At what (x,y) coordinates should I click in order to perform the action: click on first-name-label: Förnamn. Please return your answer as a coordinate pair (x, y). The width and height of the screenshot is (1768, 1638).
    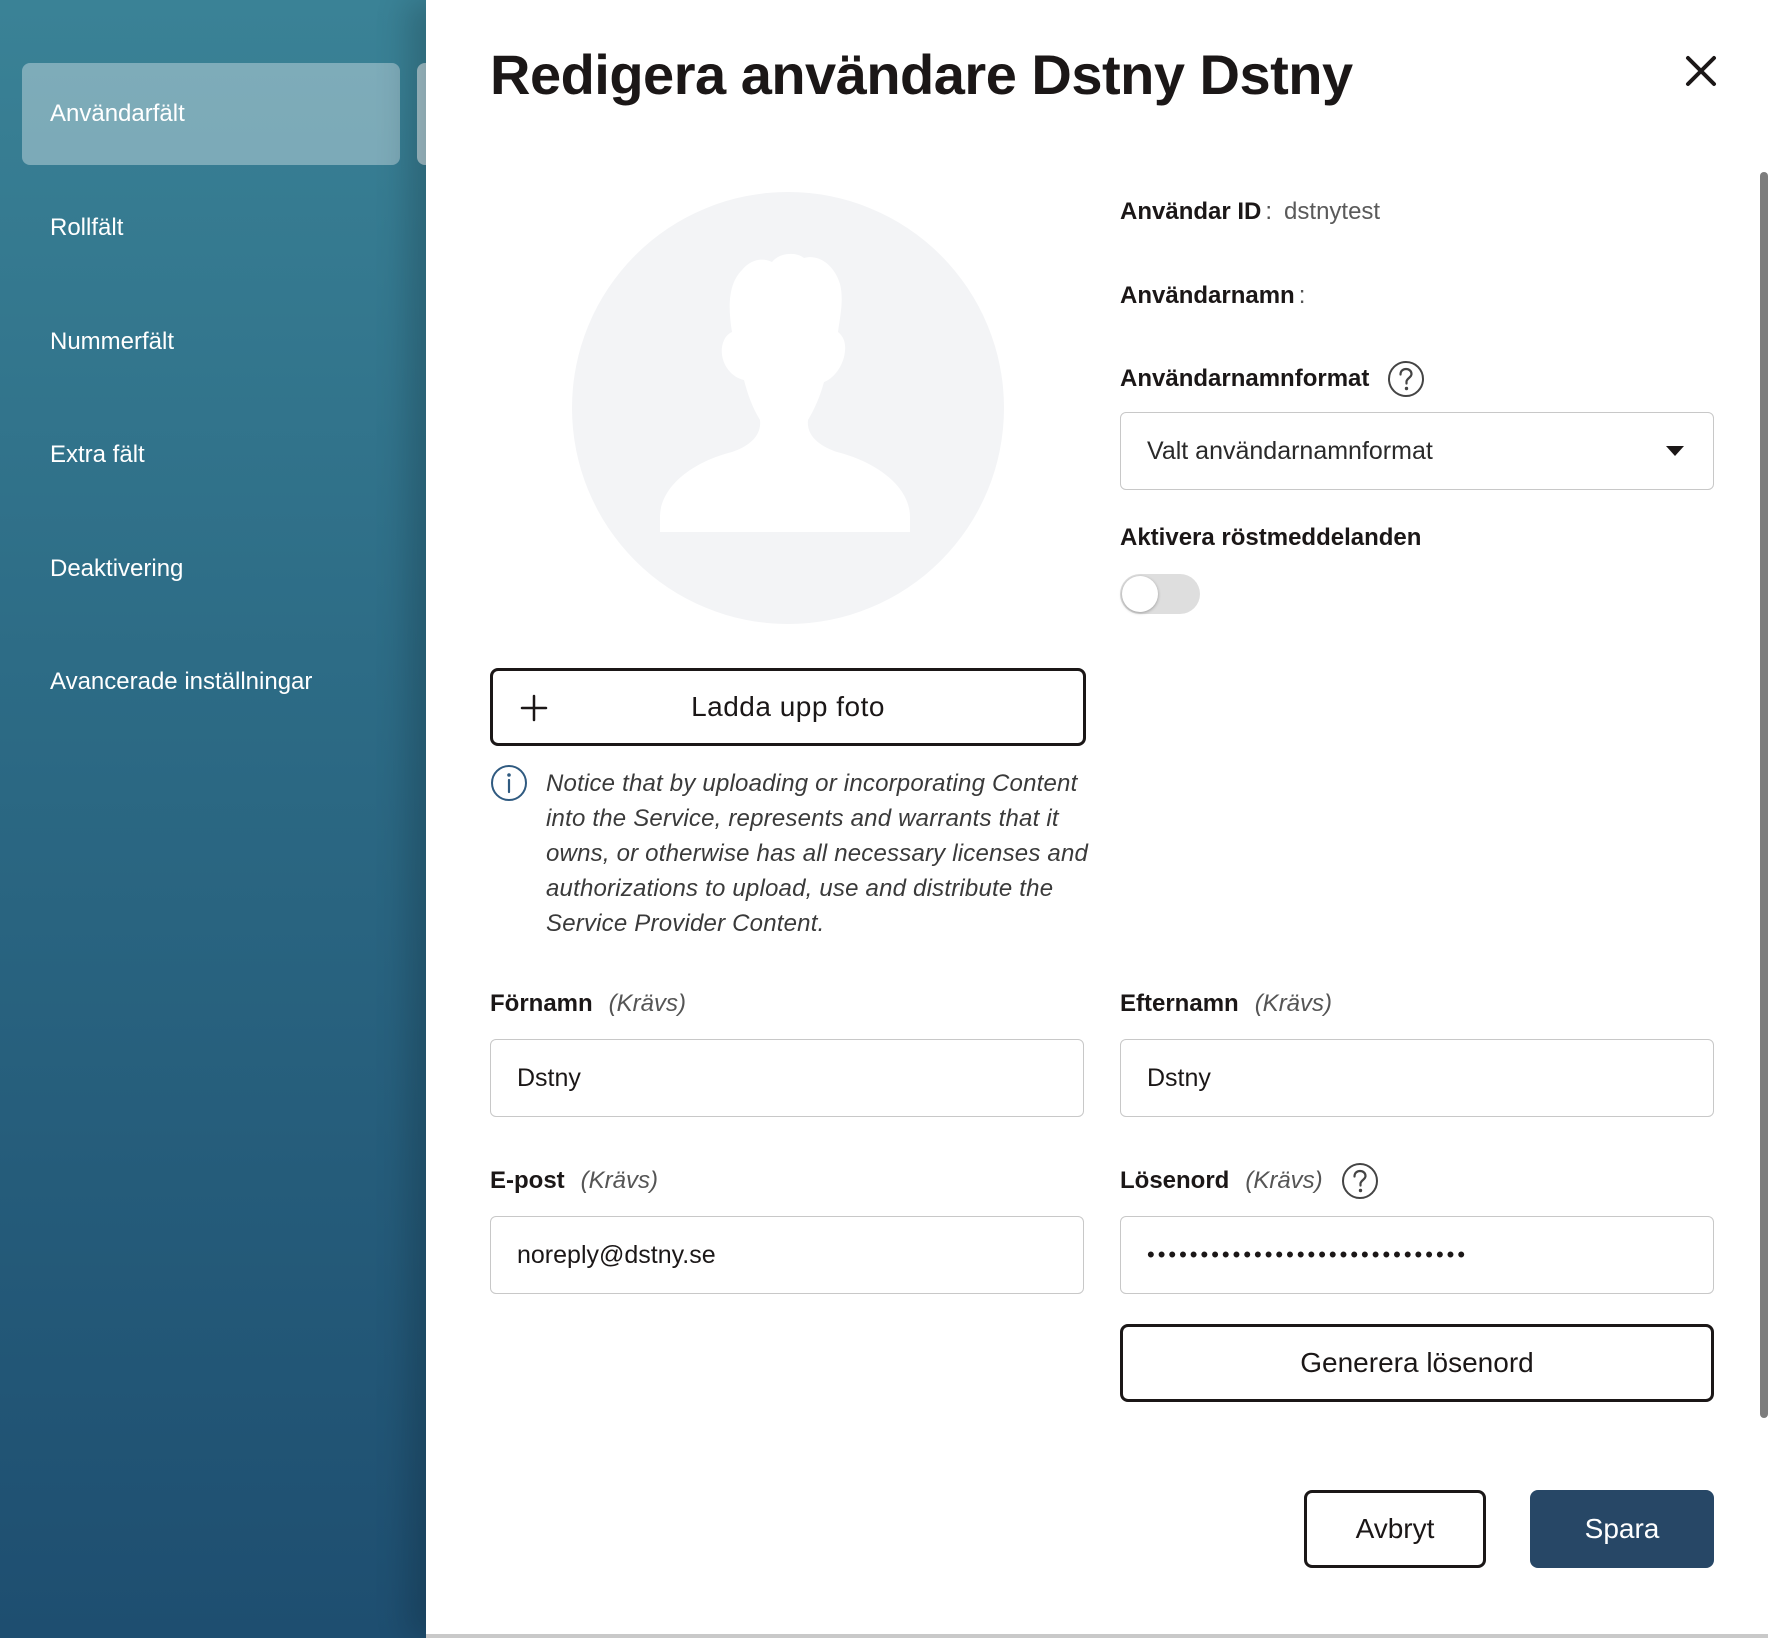
    Looking at the image, I should click on (541, 1003).